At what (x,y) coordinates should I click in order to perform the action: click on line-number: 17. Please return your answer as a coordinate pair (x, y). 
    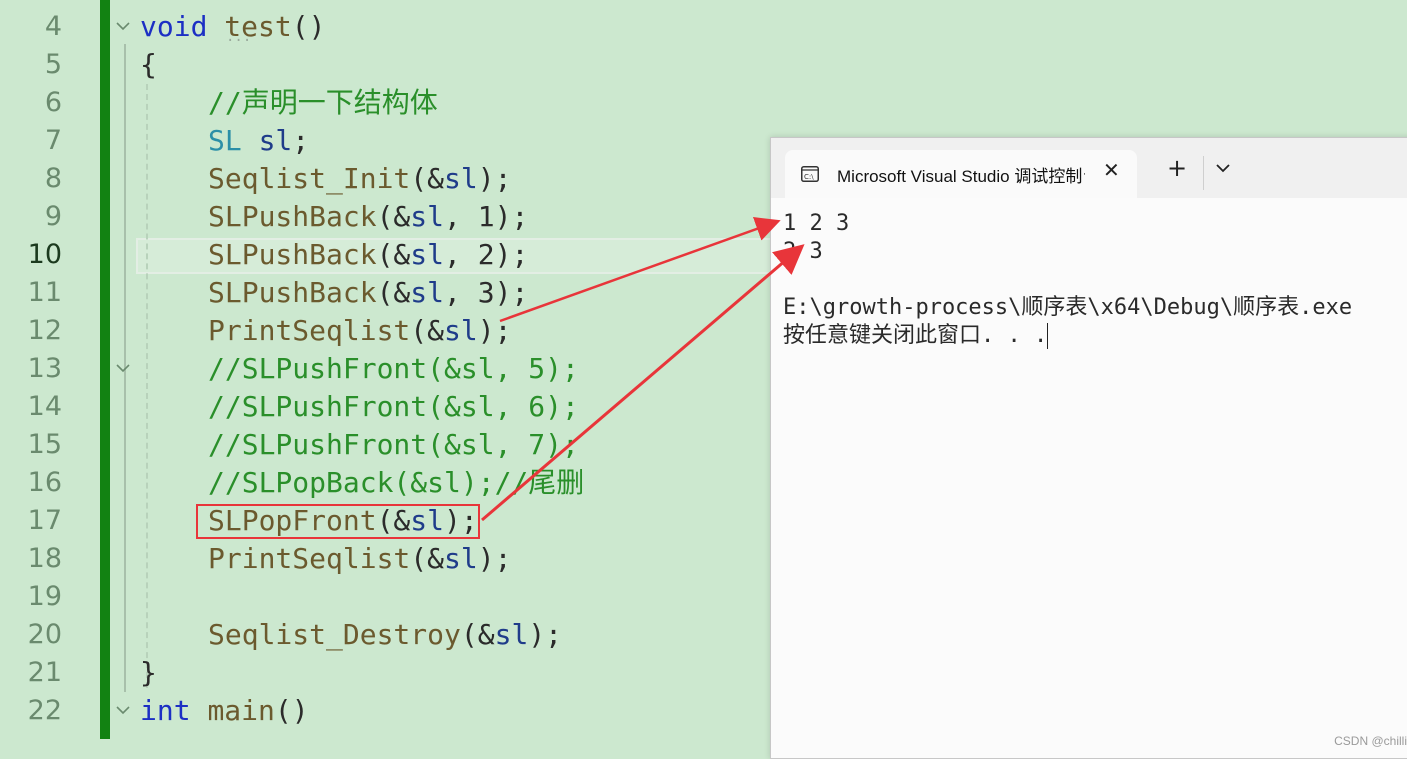
    Looking at the image, I should click on (44, 520).